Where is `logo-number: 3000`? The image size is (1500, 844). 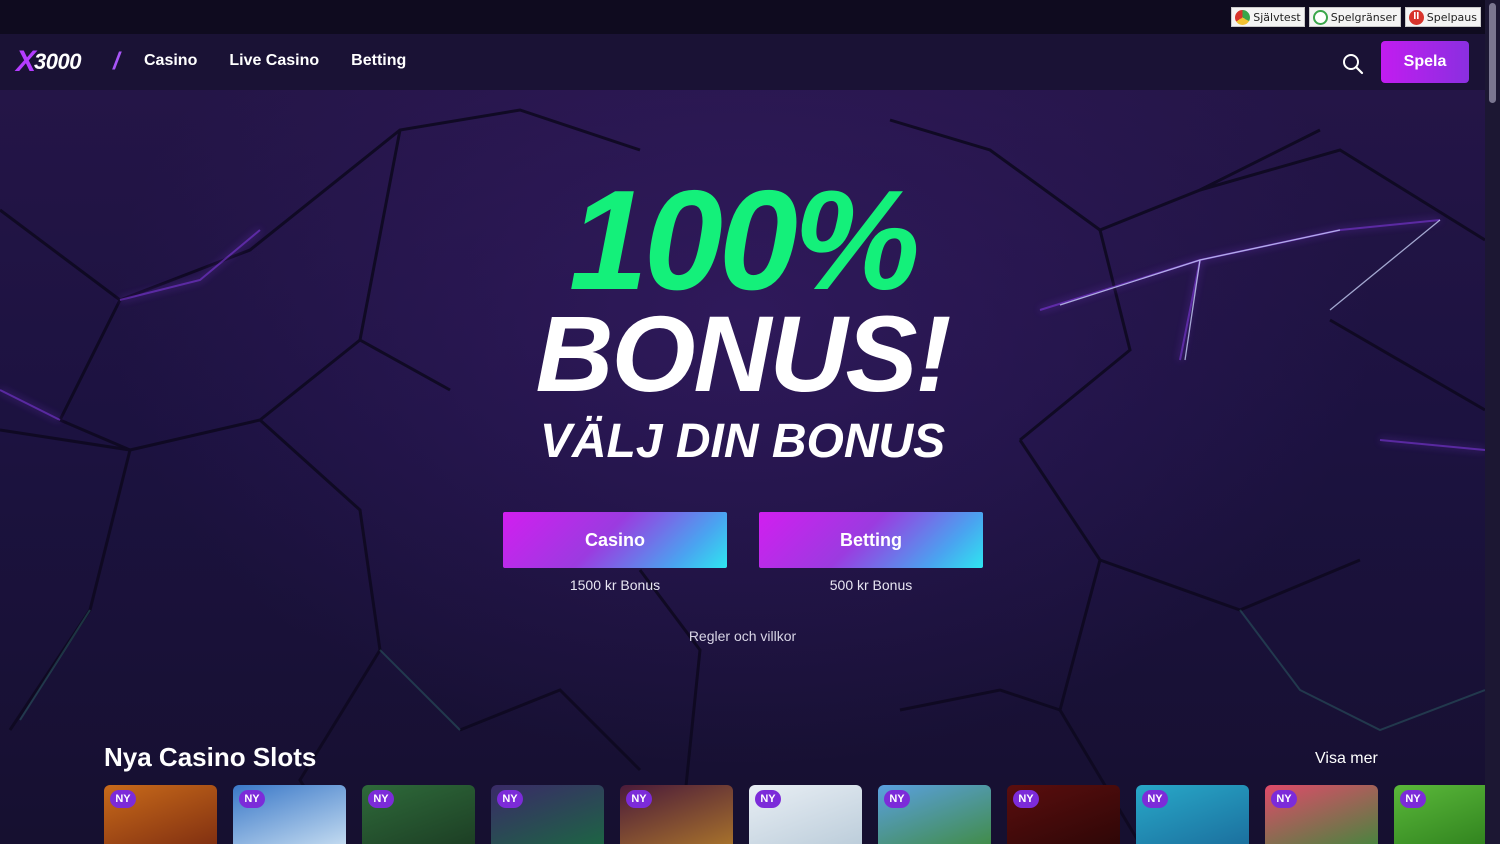 logo-number: 3000 is located at coordinates (57, 61).